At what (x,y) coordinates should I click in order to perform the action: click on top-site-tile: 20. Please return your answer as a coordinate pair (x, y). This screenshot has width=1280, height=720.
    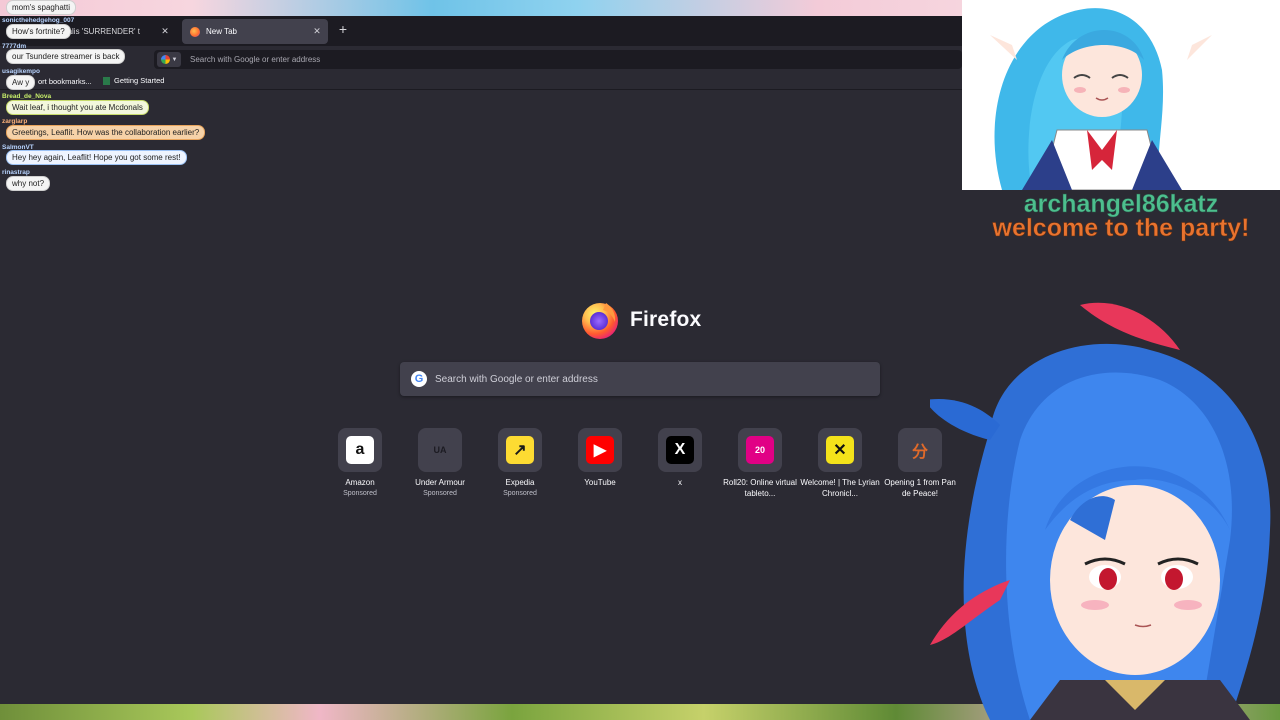
    Looking at the image, I should click on (760, 450).